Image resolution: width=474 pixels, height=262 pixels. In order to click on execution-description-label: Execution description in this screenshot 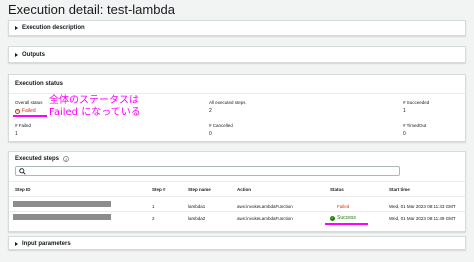, I will do `click(53, 28)`.